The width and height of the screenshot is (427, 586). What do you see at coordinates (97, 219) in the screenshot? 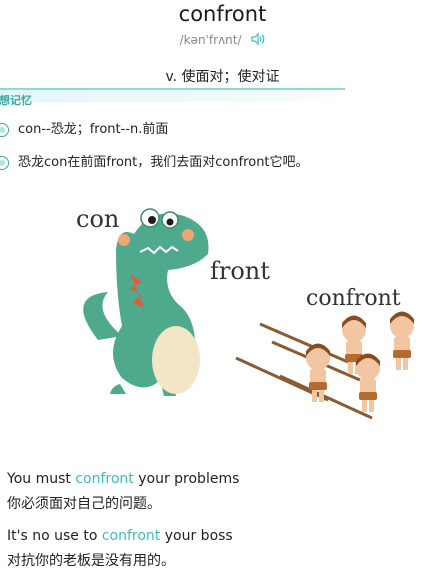
I see `label-con: con` at bounding box center [97, 219].